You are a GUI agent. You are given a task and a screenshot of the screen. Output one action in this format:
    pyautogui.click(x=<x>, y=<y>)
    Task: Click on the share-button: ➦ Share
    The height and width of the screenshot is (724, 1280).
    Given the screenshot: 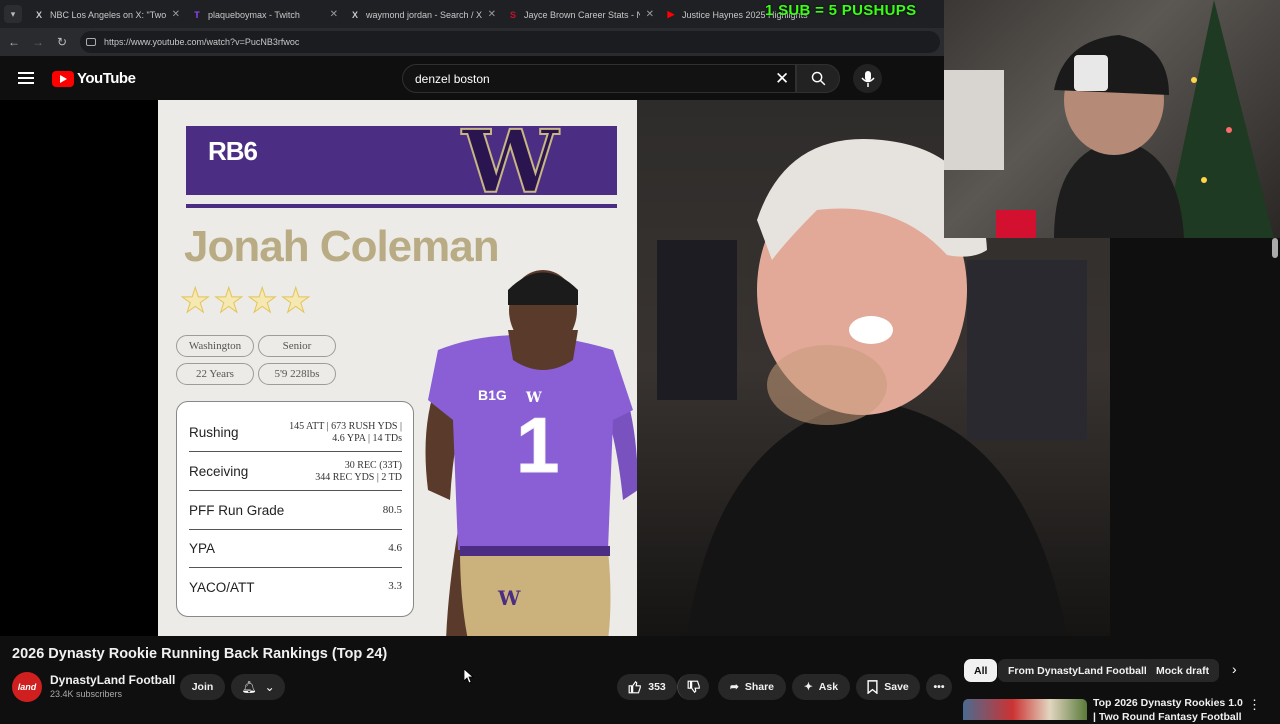 What is the action you would take?
    pyautogui.click(x=752, y=687)
    